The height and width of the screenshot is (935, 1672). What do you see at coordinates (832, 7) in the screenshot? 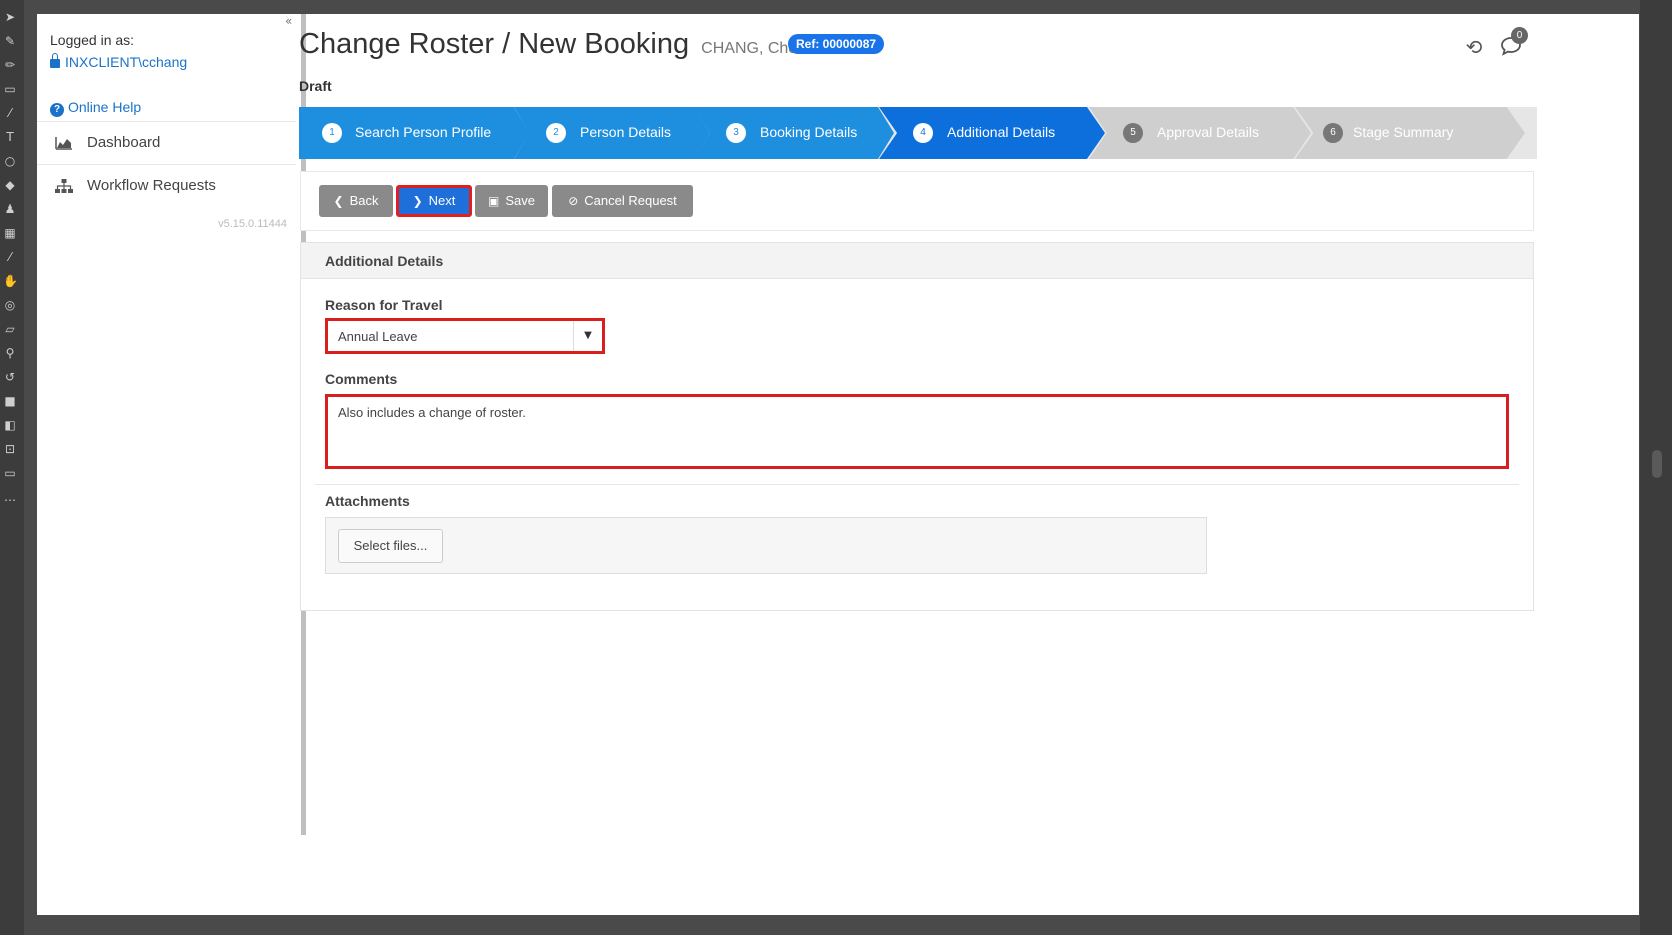
I see `editor-top-strip` at bounding box center [832, 7].